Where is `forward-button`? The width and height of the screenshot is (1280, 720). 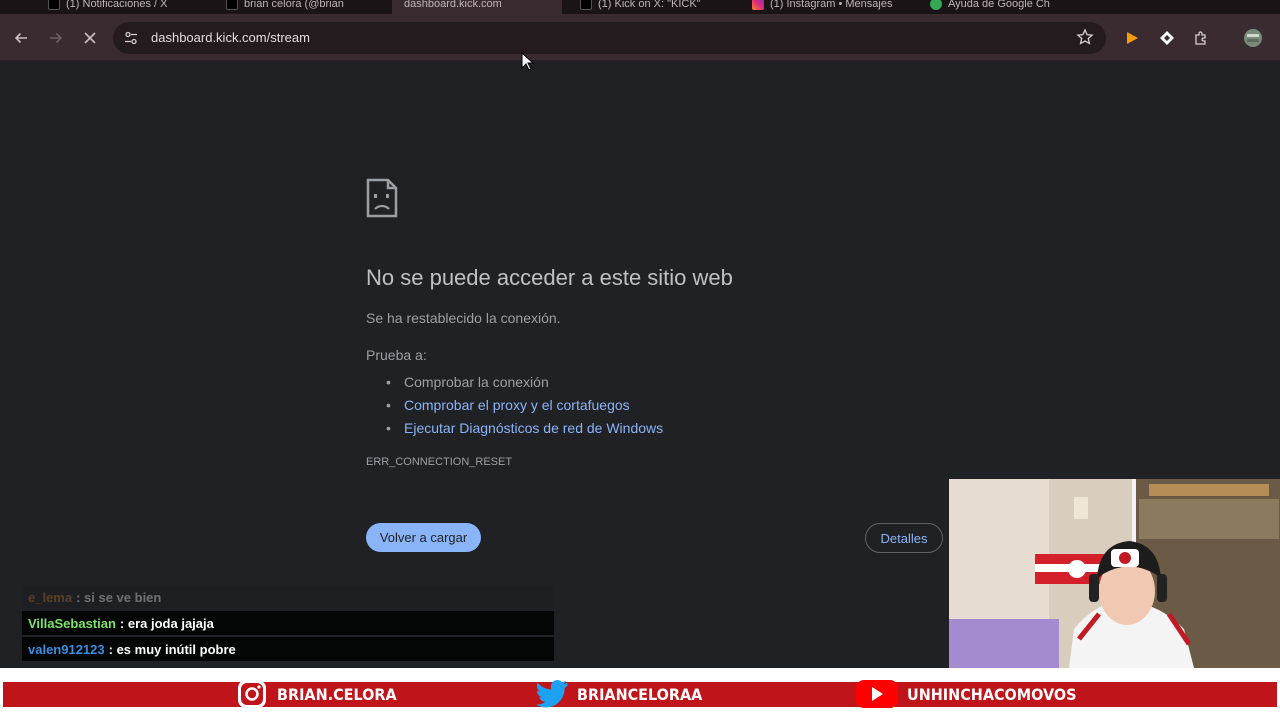
forward-button is located at coordinates (56, 38).